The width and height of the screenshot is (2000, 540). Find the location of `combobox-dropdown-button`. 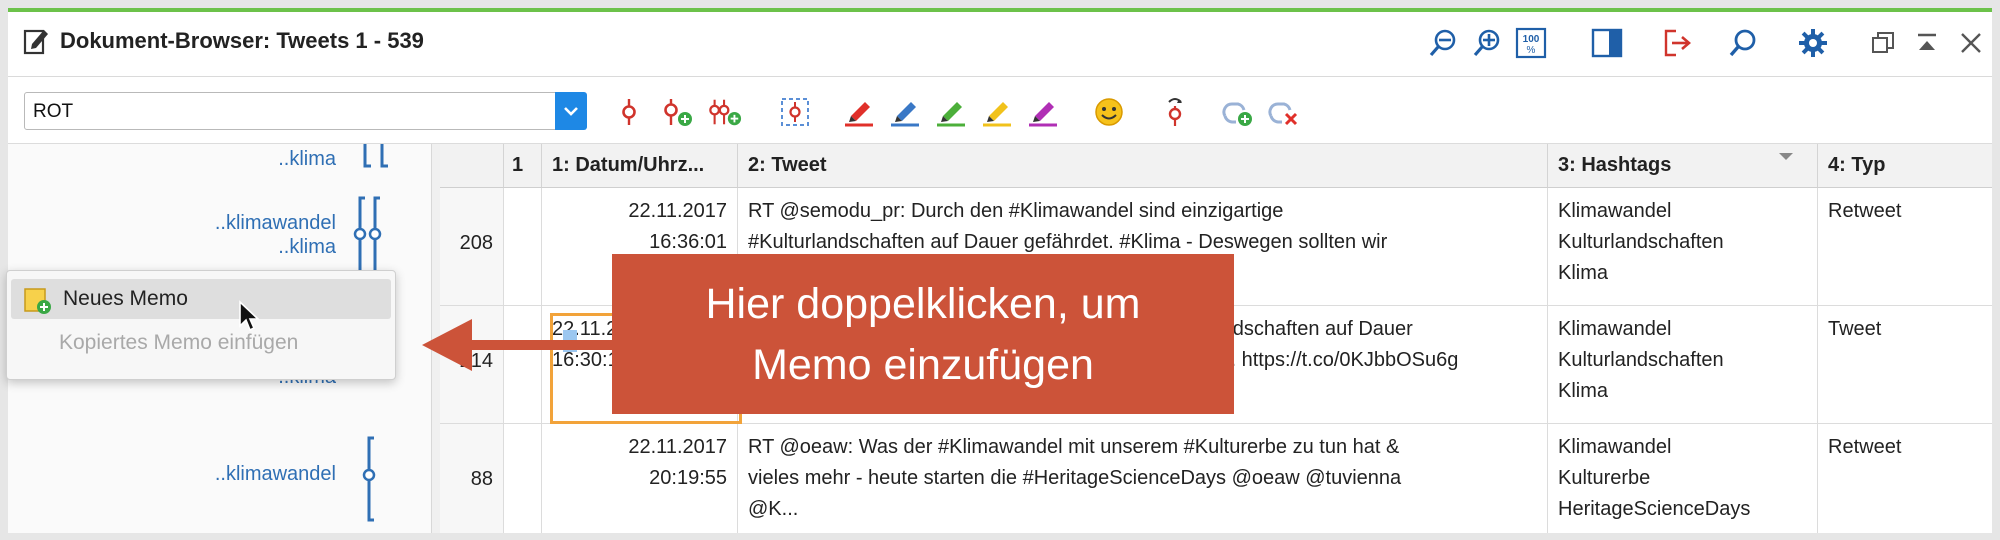

combobox-dropdown-button is located at coordinates (571, 111).